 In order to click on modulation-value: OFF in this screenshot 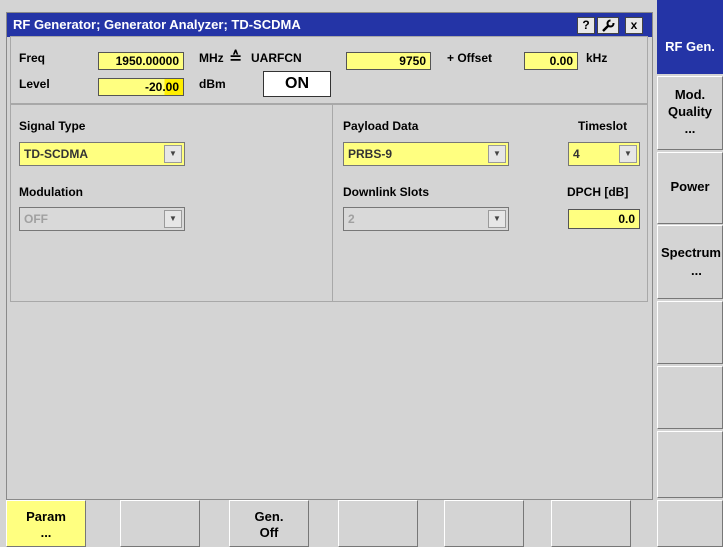, I will do `click(36, 219)`.